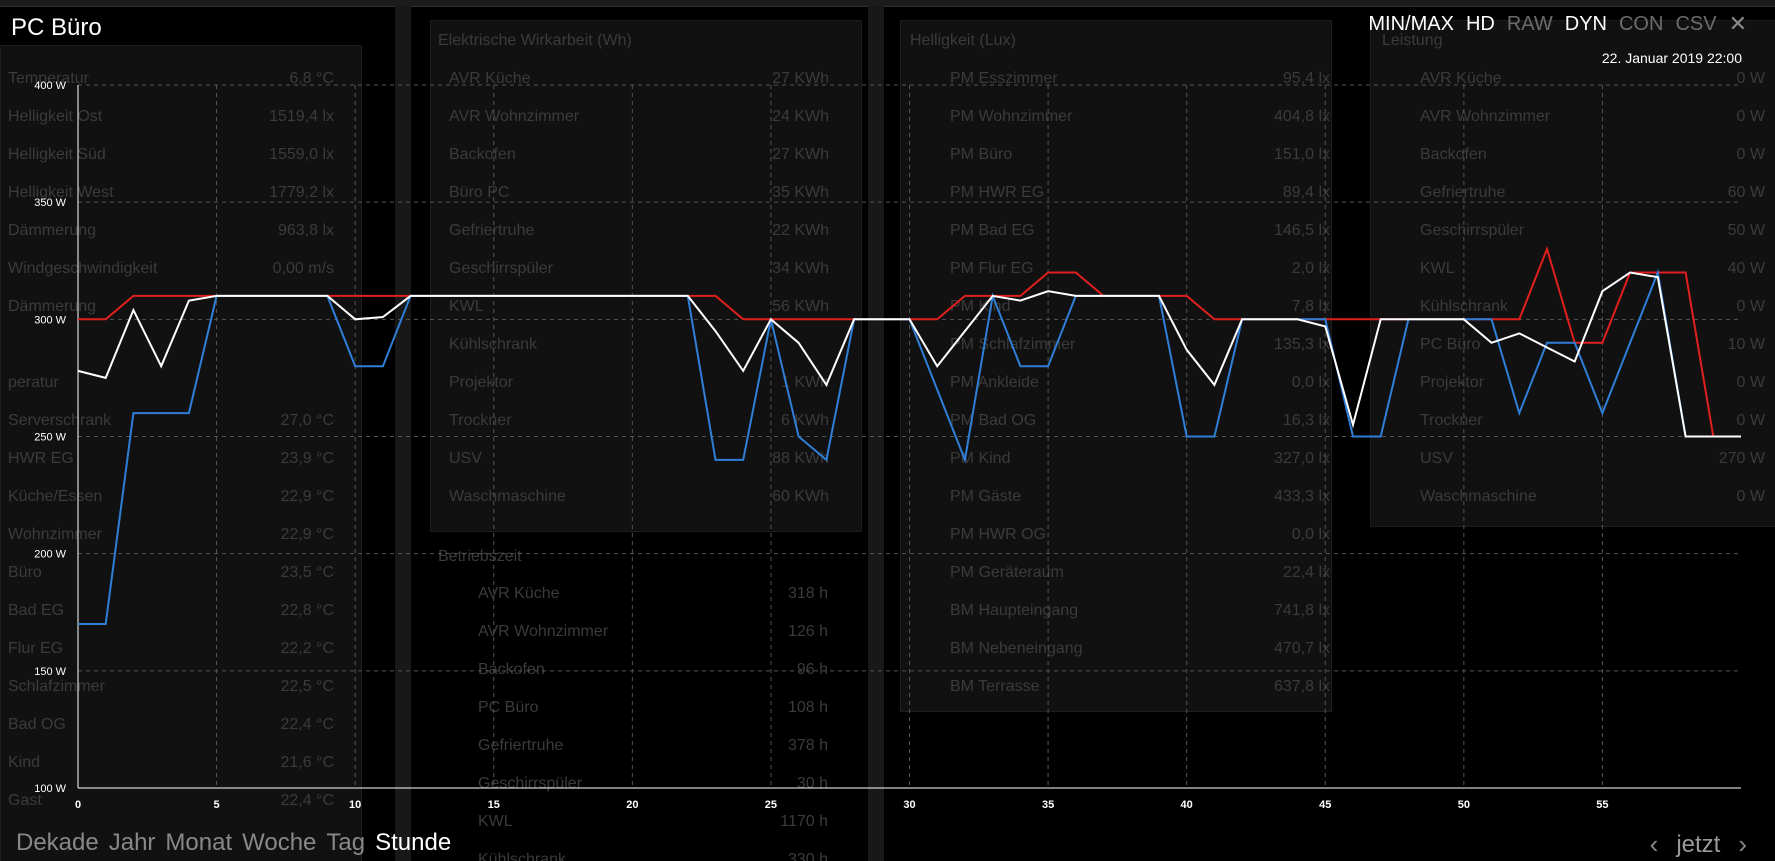  Describe the element at coordinates (1671, 58) in the screenshot. I see `chart-timestamp: 22. Januar 2019 22:00` at that location.